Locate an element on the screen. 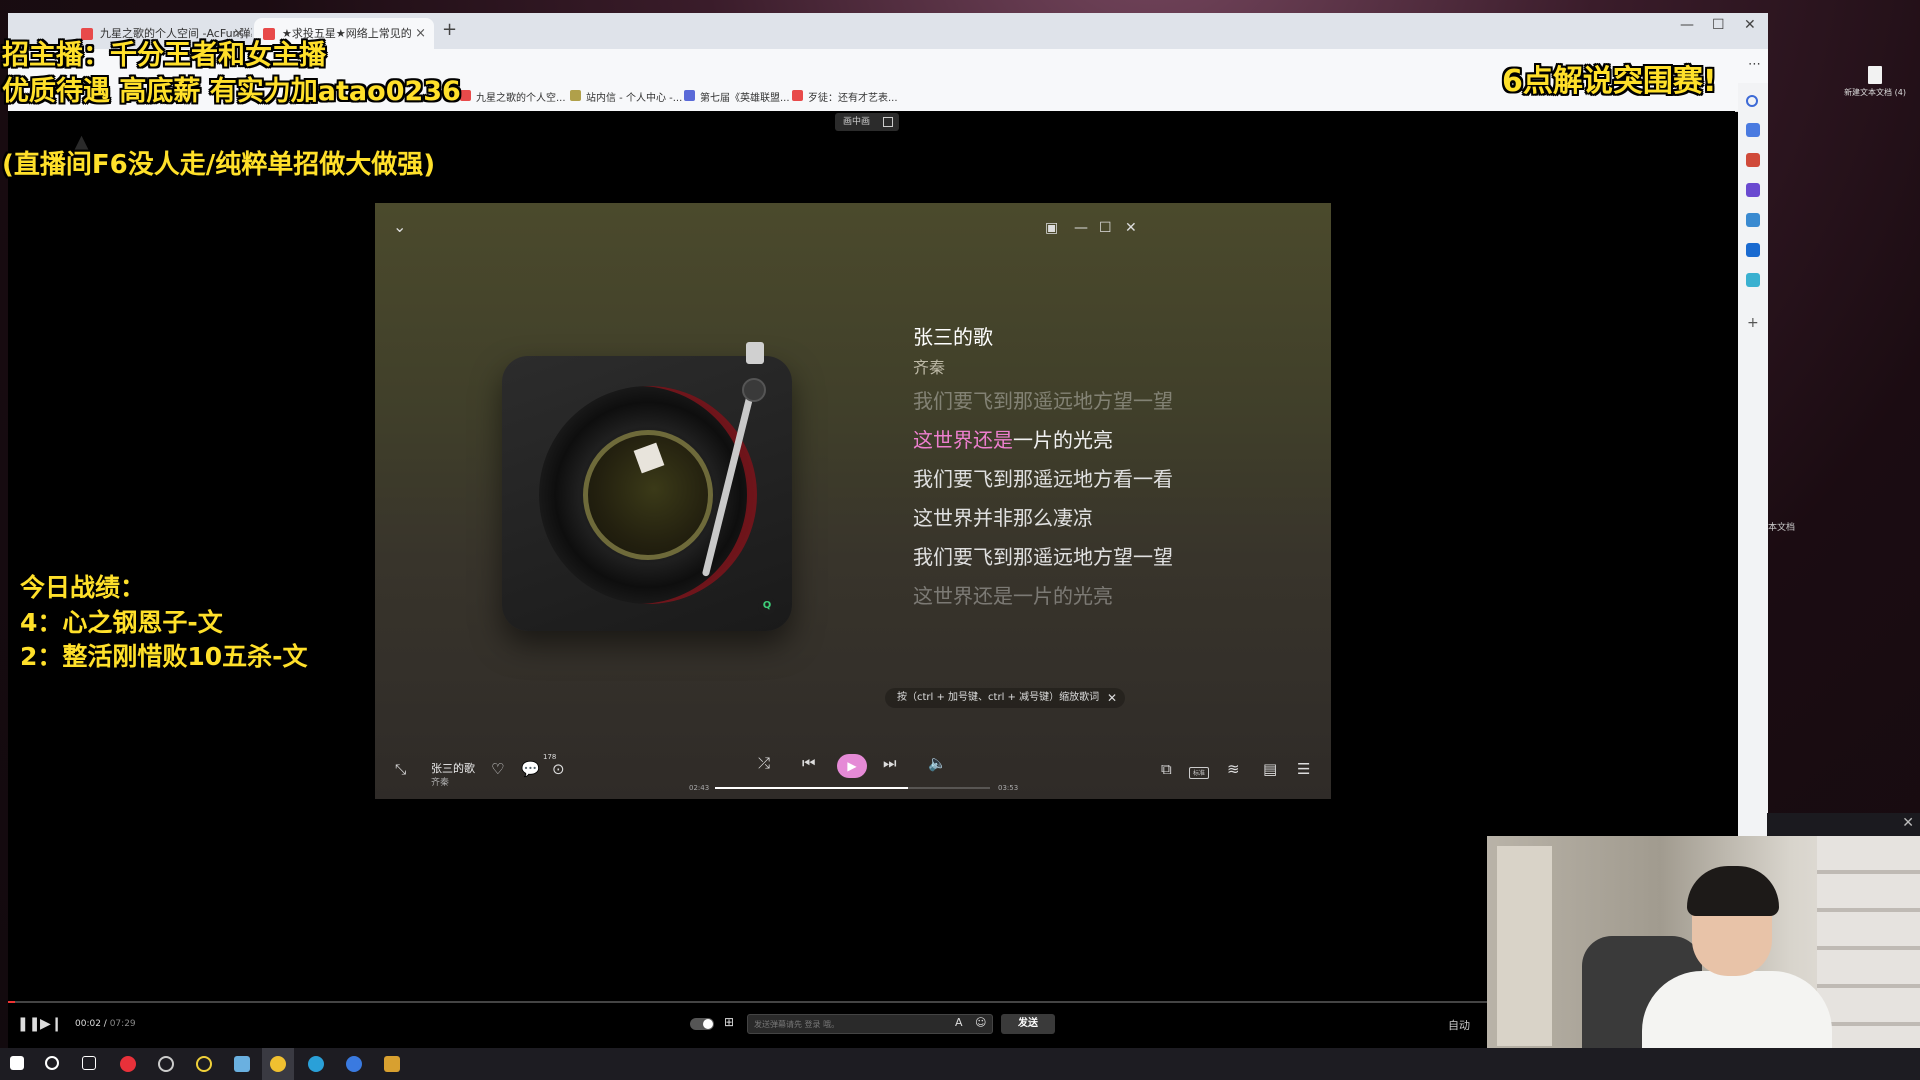 The width and height of the screenshot is (1920, 1080). webcam-feed is located at coordinates (1703, 958).